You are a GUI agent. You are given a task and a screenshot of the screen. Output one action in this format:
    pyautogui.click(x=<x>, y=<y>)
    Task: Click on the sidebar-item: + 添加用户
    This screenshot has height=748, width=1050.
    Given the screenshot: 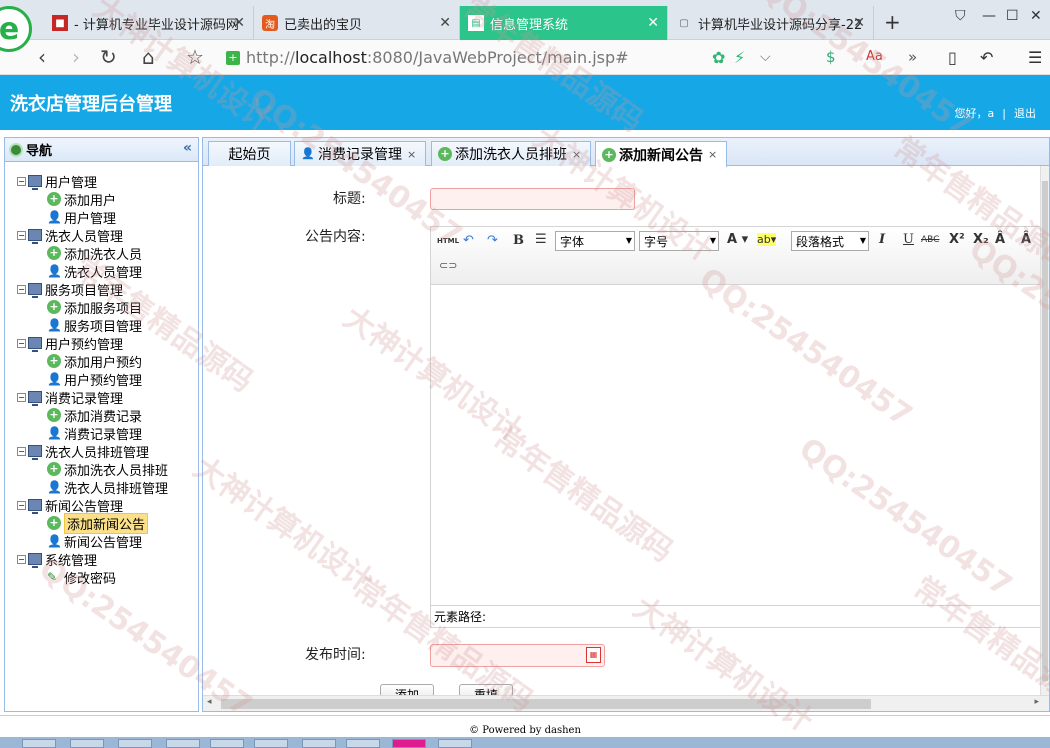 What is the action you would take?
    pyautogui.click(x=101, y=199)
    